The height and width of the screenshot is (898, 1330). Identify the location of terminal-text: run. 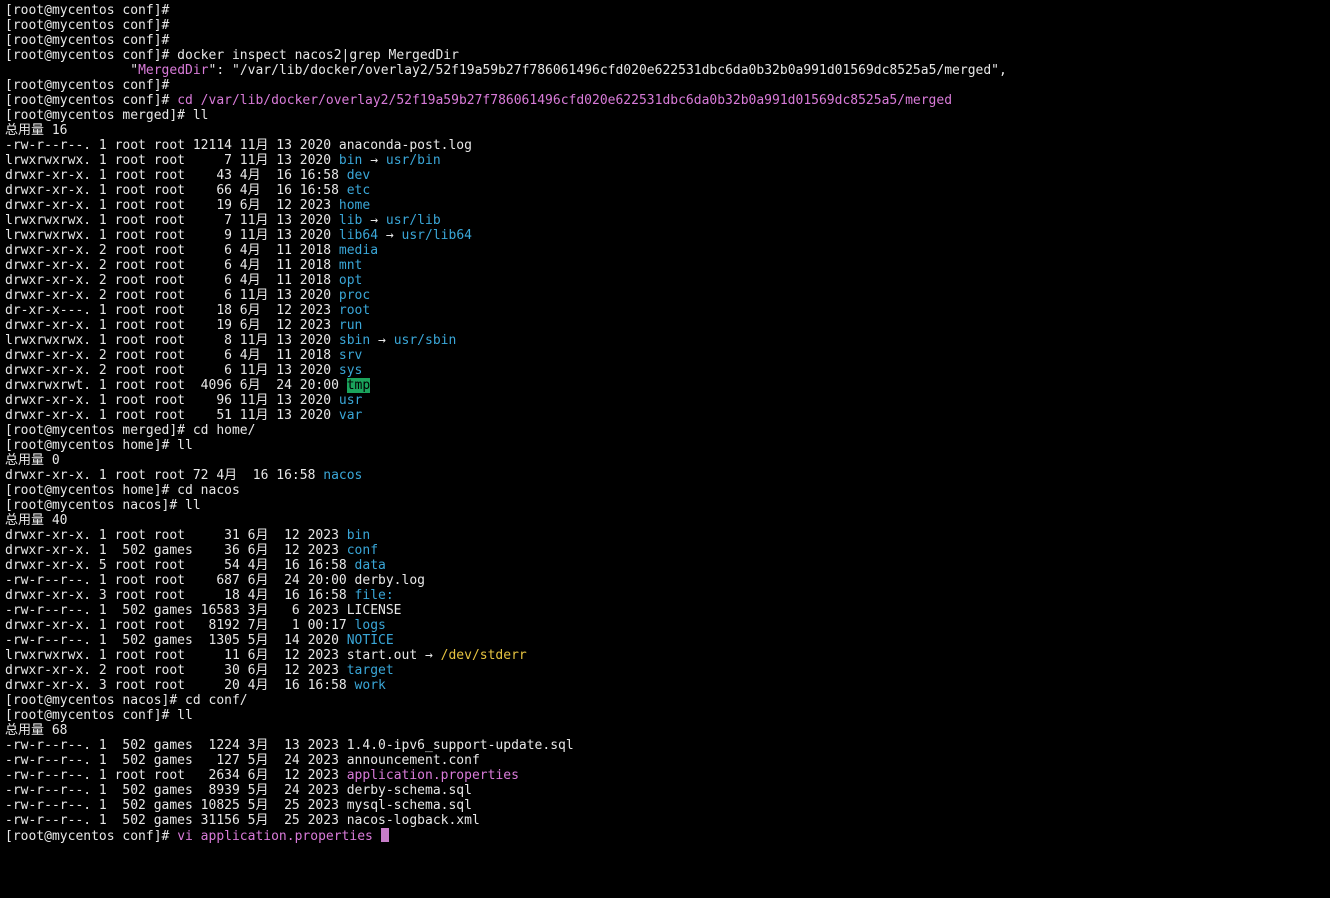
(350, 325).